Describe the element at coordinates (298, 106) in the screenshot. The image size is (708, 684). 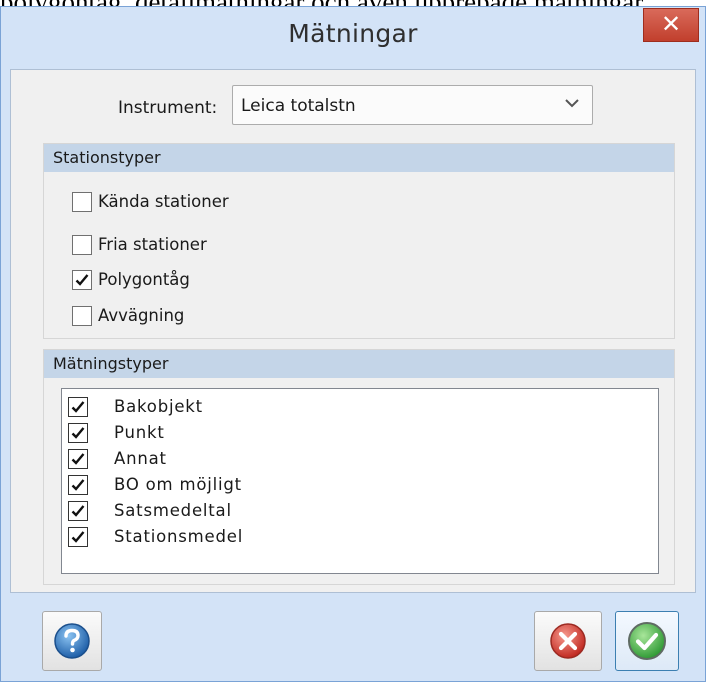
I see `instrument-selected-value: Leica totalstn` at that location.